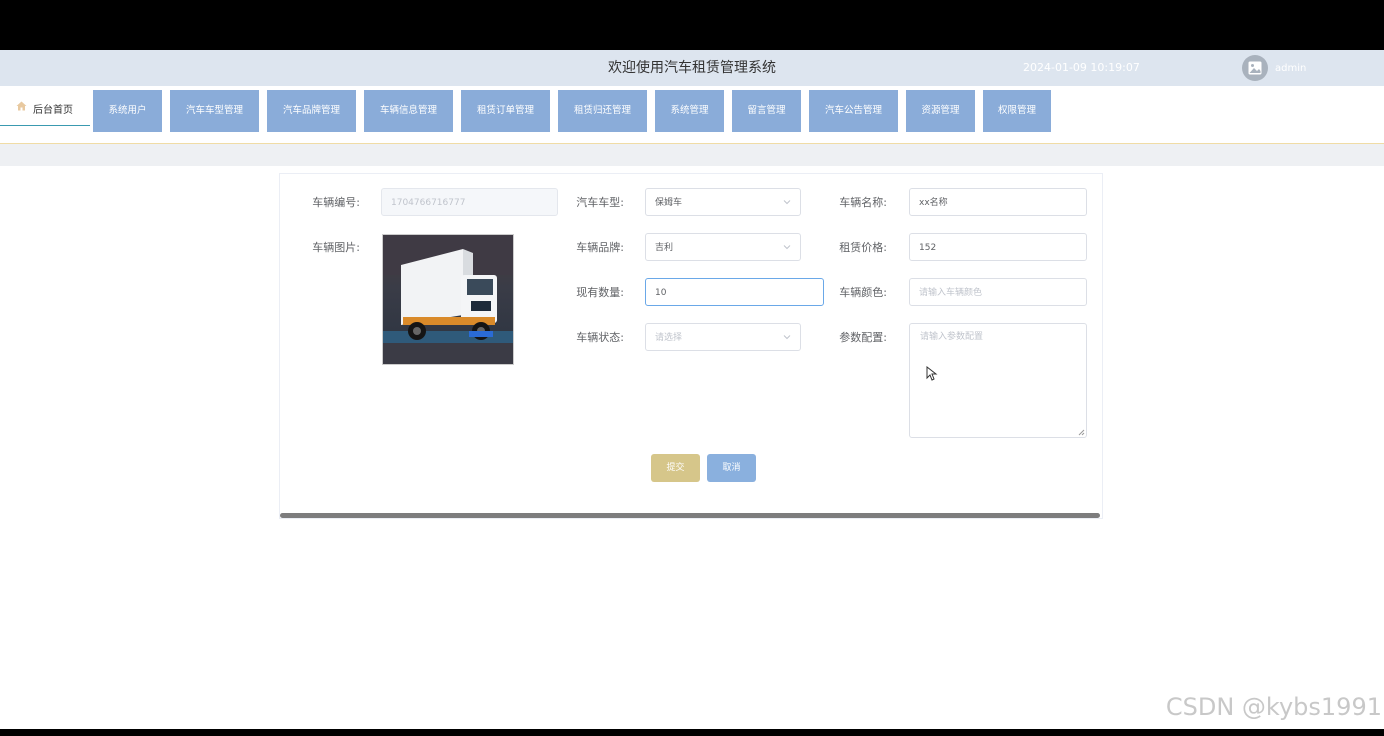 The height and width of the screenshot is (736, 1384). What do you see at coordinates (863, 337) in the screenshot?
I see `config-label: 参数配置:` at bounding box center [863, 337].